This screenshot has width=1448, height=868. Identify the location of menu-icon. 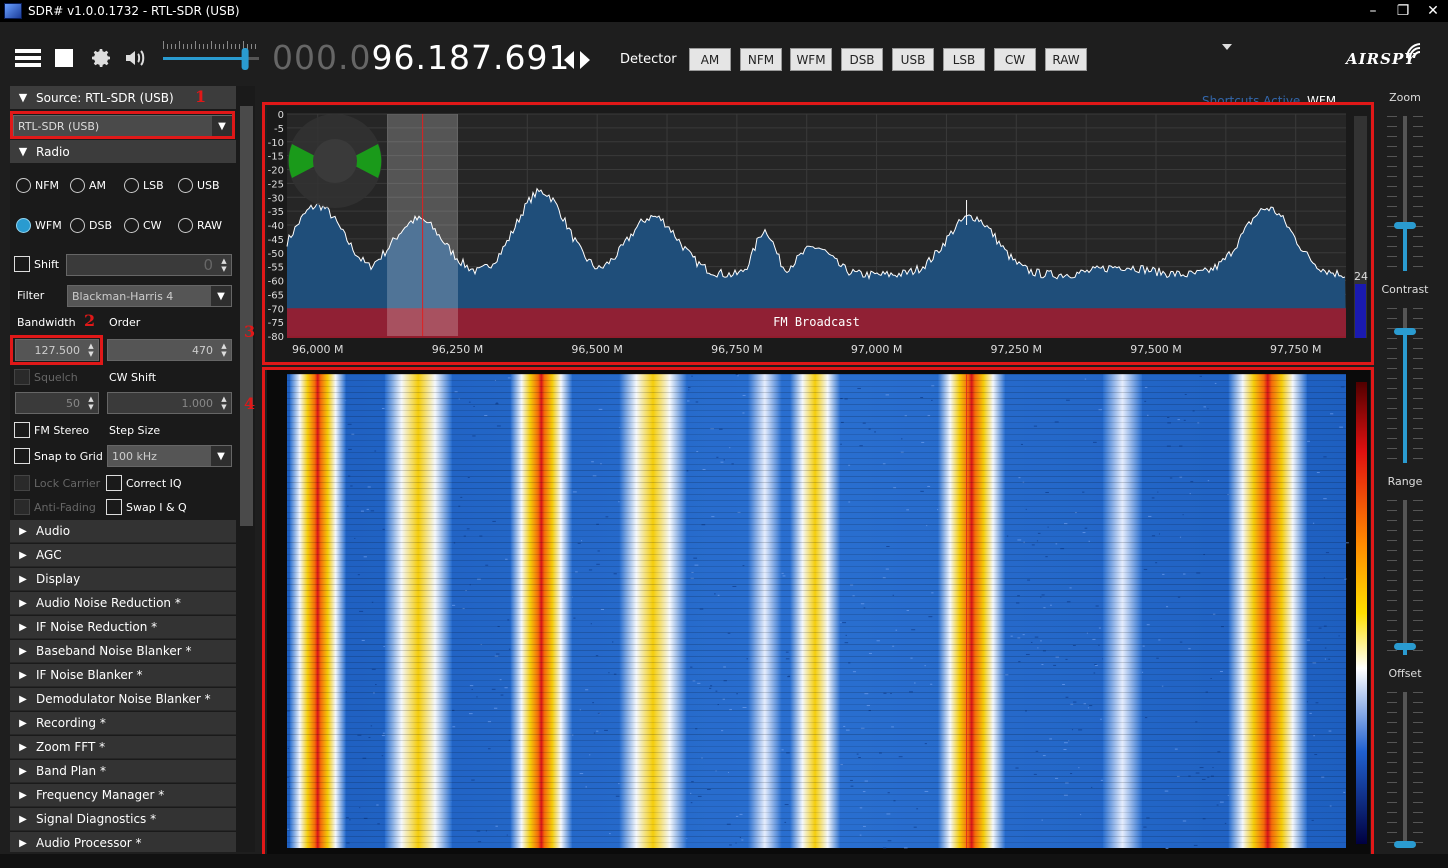
(28, 59).